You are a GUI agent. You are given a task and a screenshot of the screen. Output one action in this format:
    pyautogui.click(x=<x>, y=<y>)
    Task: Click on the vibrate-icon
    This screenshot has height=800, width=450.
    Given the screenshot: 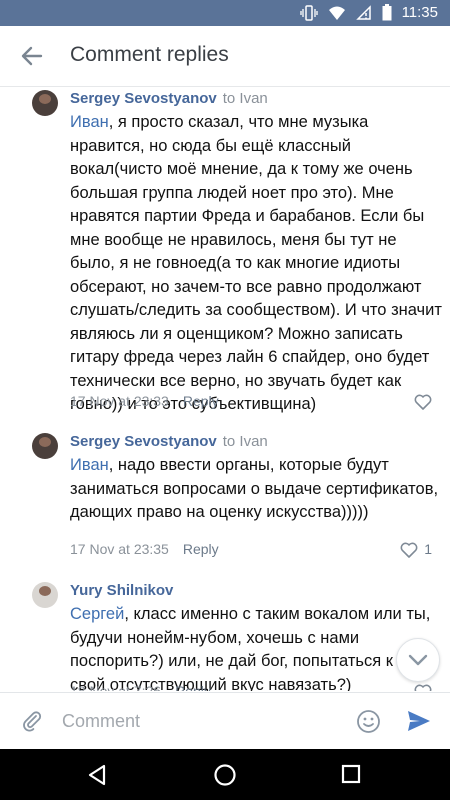 What is the action you would take?
    pyautogui.click(x=308, y=12)
    